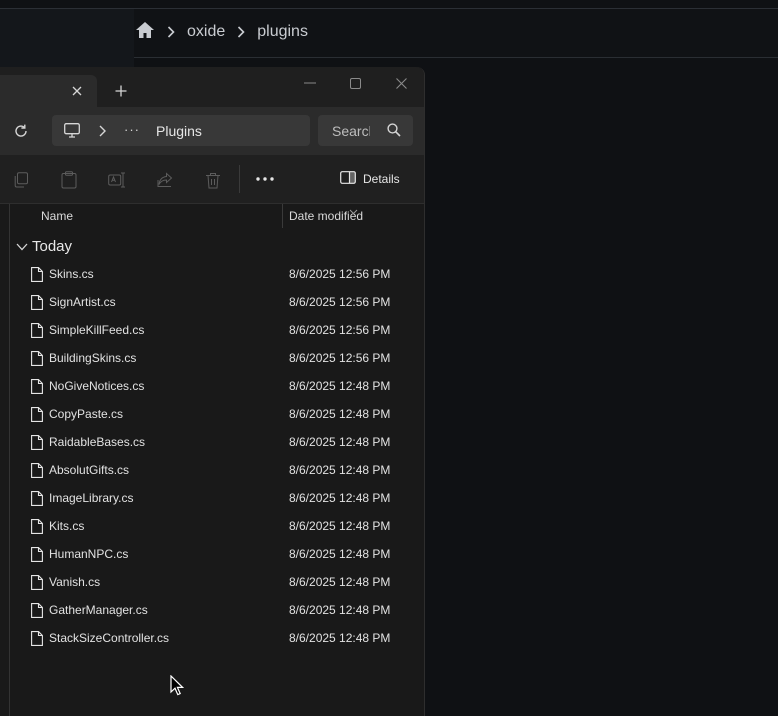 This screenshot has width=778, height=716. What do you see at coordinates (57, 216) in the screenshot?
I see `column-header-name: Name` at bounding box center [57, 216].